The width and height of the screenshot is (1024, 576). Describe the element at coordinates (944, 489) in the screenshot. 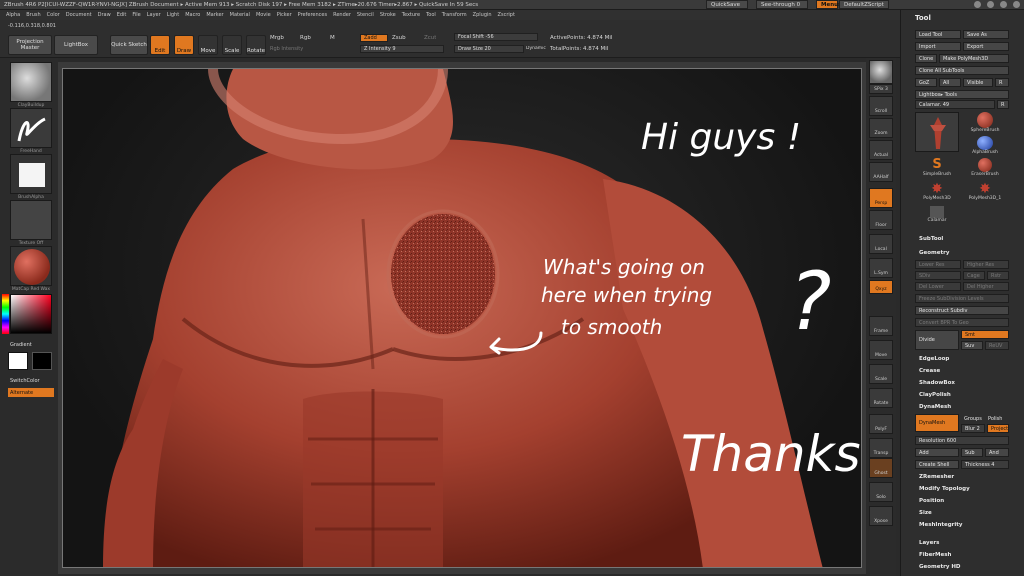

I see `modify-topology-section: Modify Topology` at that location.